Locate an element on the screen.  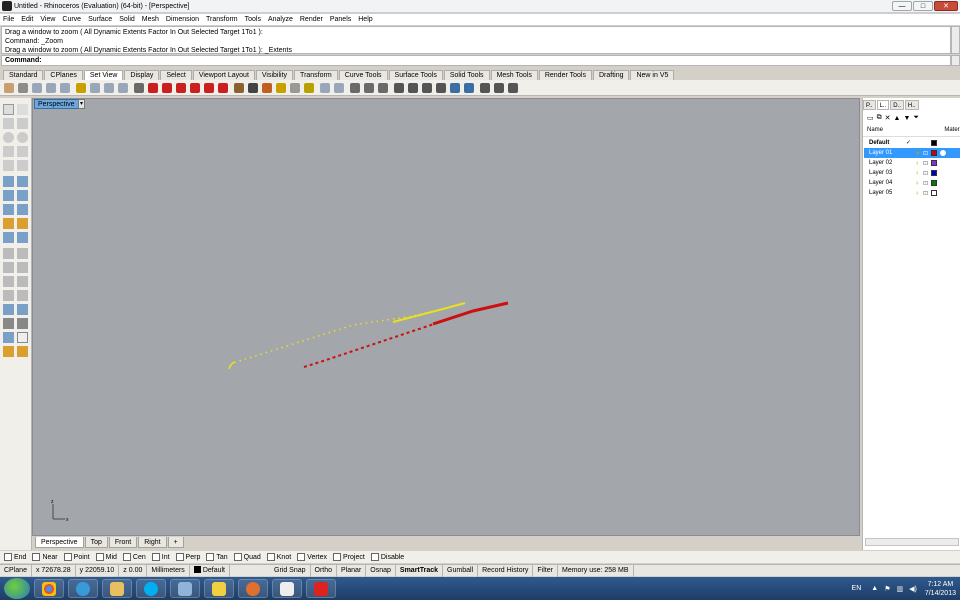
undo-view-icon is located at coordinates (95, 88).